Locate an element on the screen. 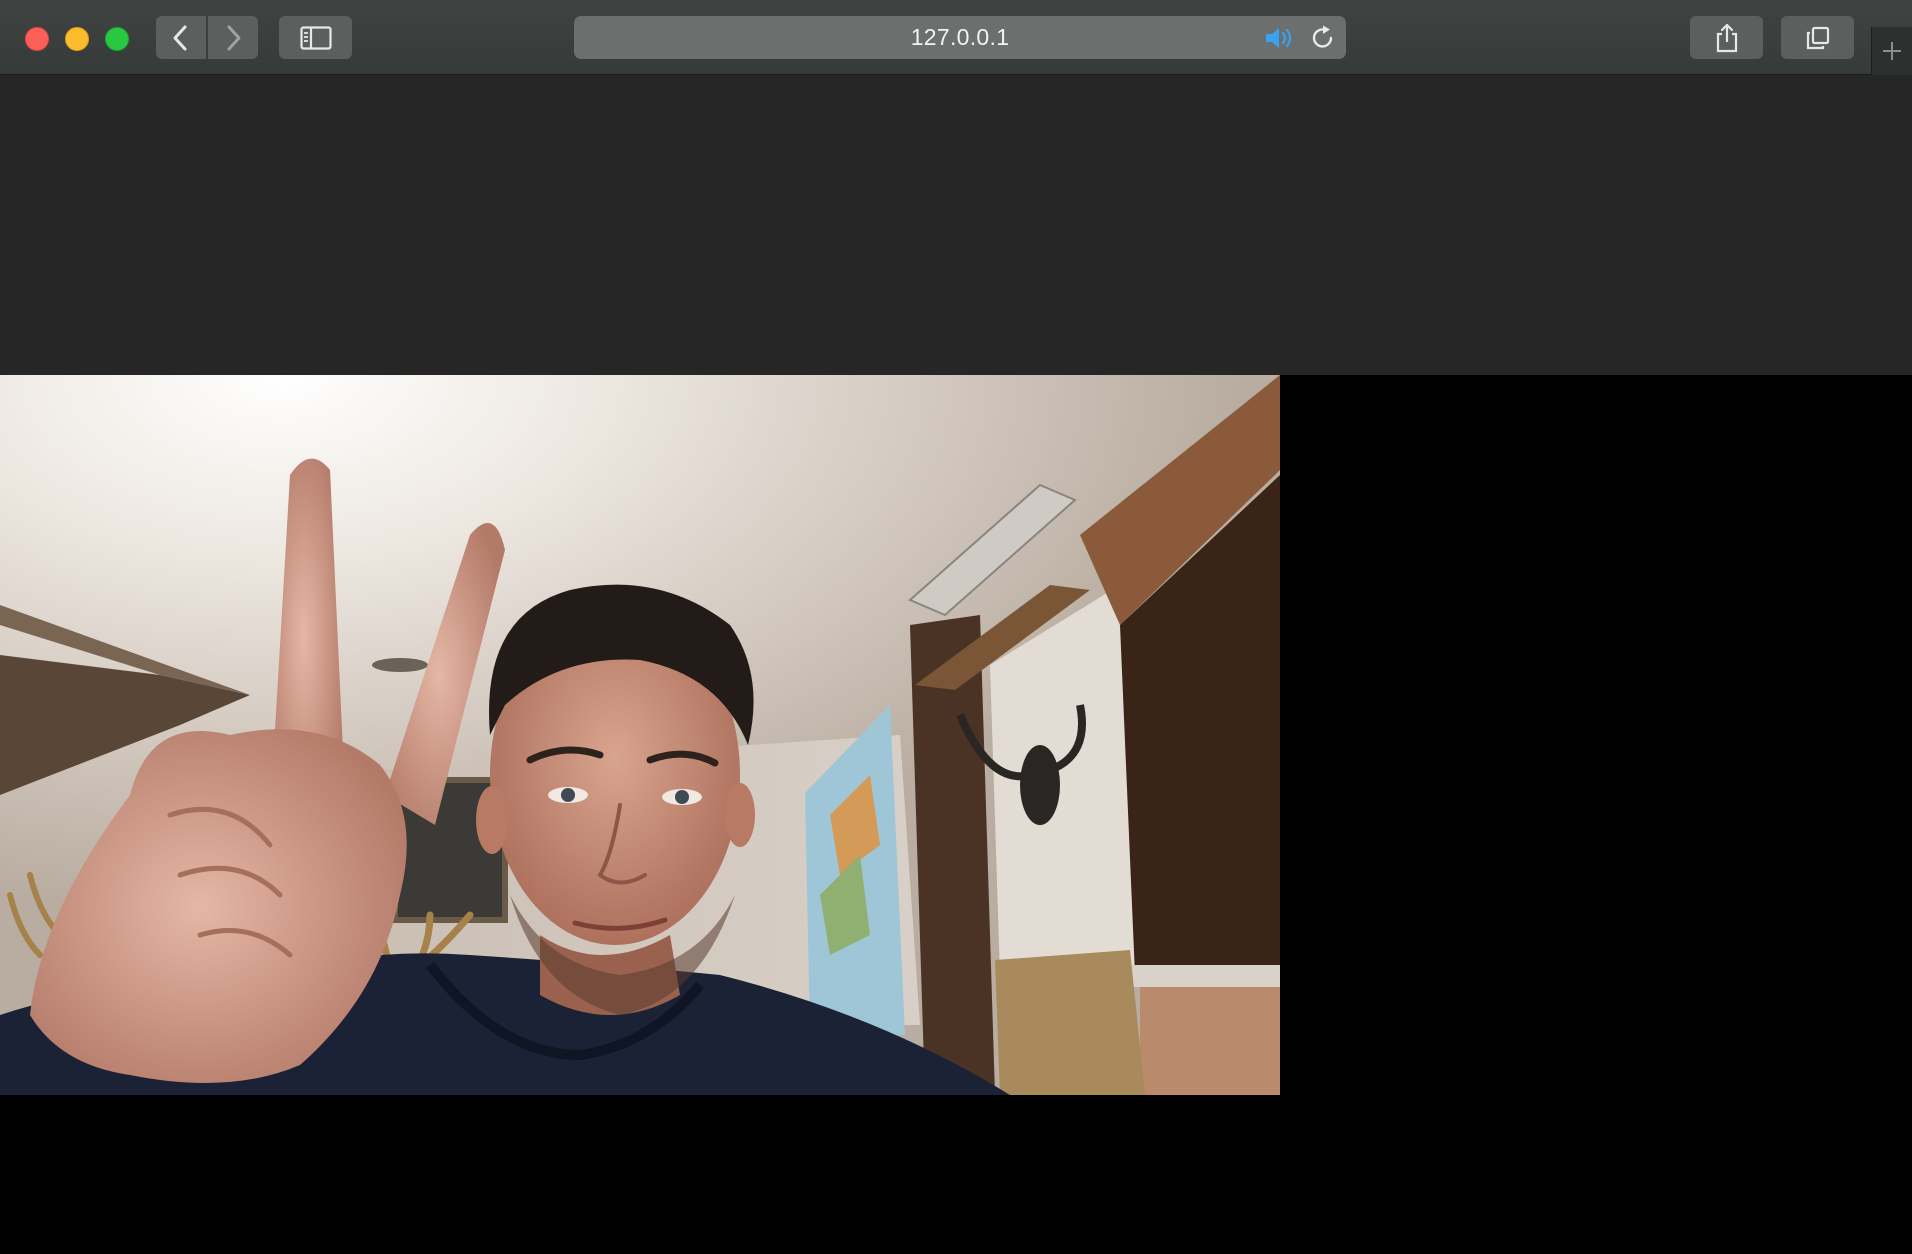 The width and height of the screenshot is (1912, 1254). browser-toolbar: 127.0.0.1 is located at coordinates (956, 37).